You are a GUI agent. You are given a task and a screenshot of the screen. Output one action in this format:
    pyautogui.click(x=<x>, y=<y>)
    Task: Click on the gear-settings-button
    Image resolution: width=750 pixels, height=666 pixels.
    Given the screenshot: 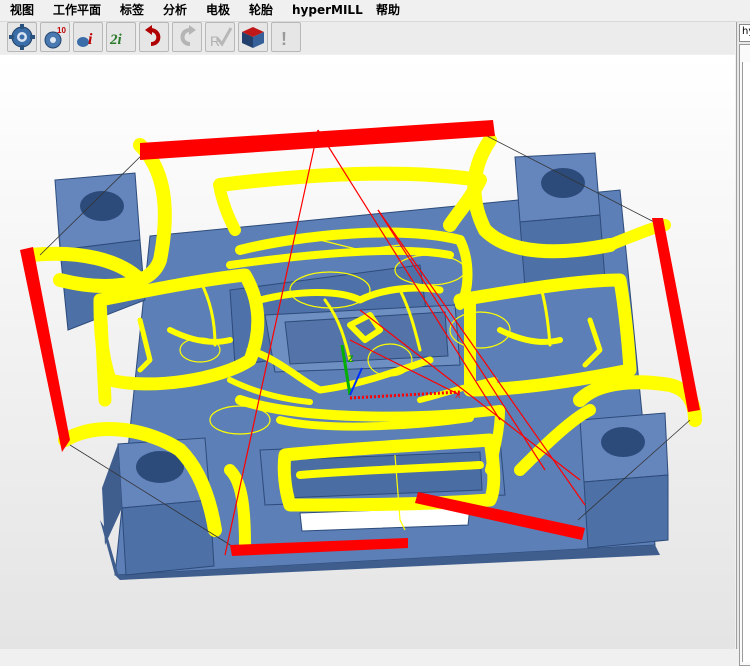 What is the action you would take?
    pyautogui.click(x=22, y=37)
    